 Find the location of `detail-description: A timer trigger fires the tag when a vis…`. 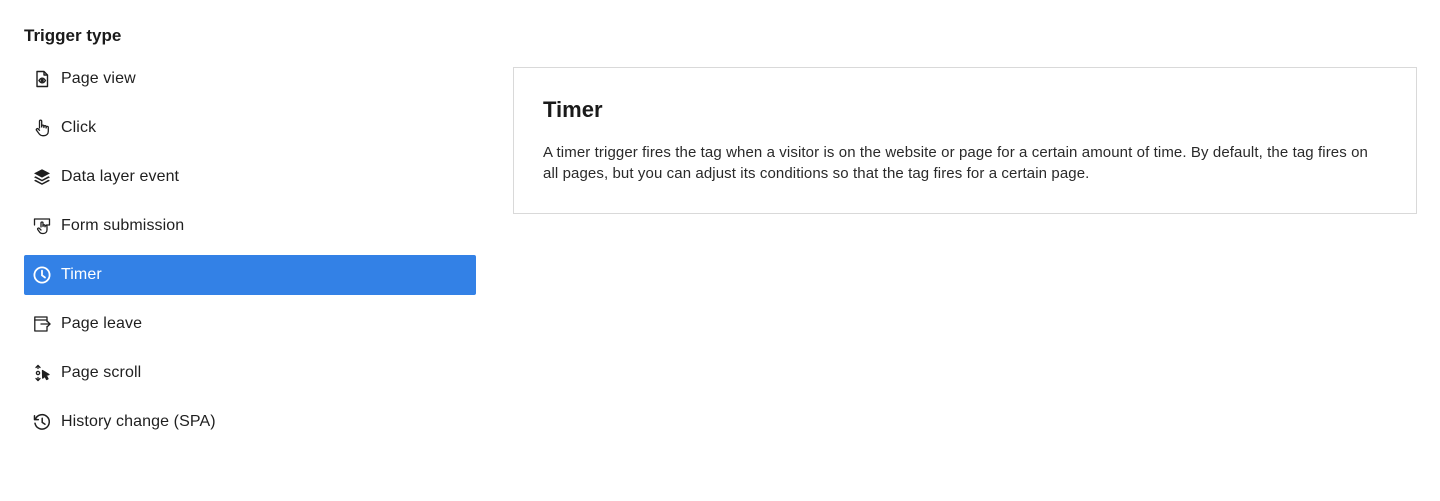

detail-description: A timer trigger fires the tag when a vis… is located at coordinates (955, 163).